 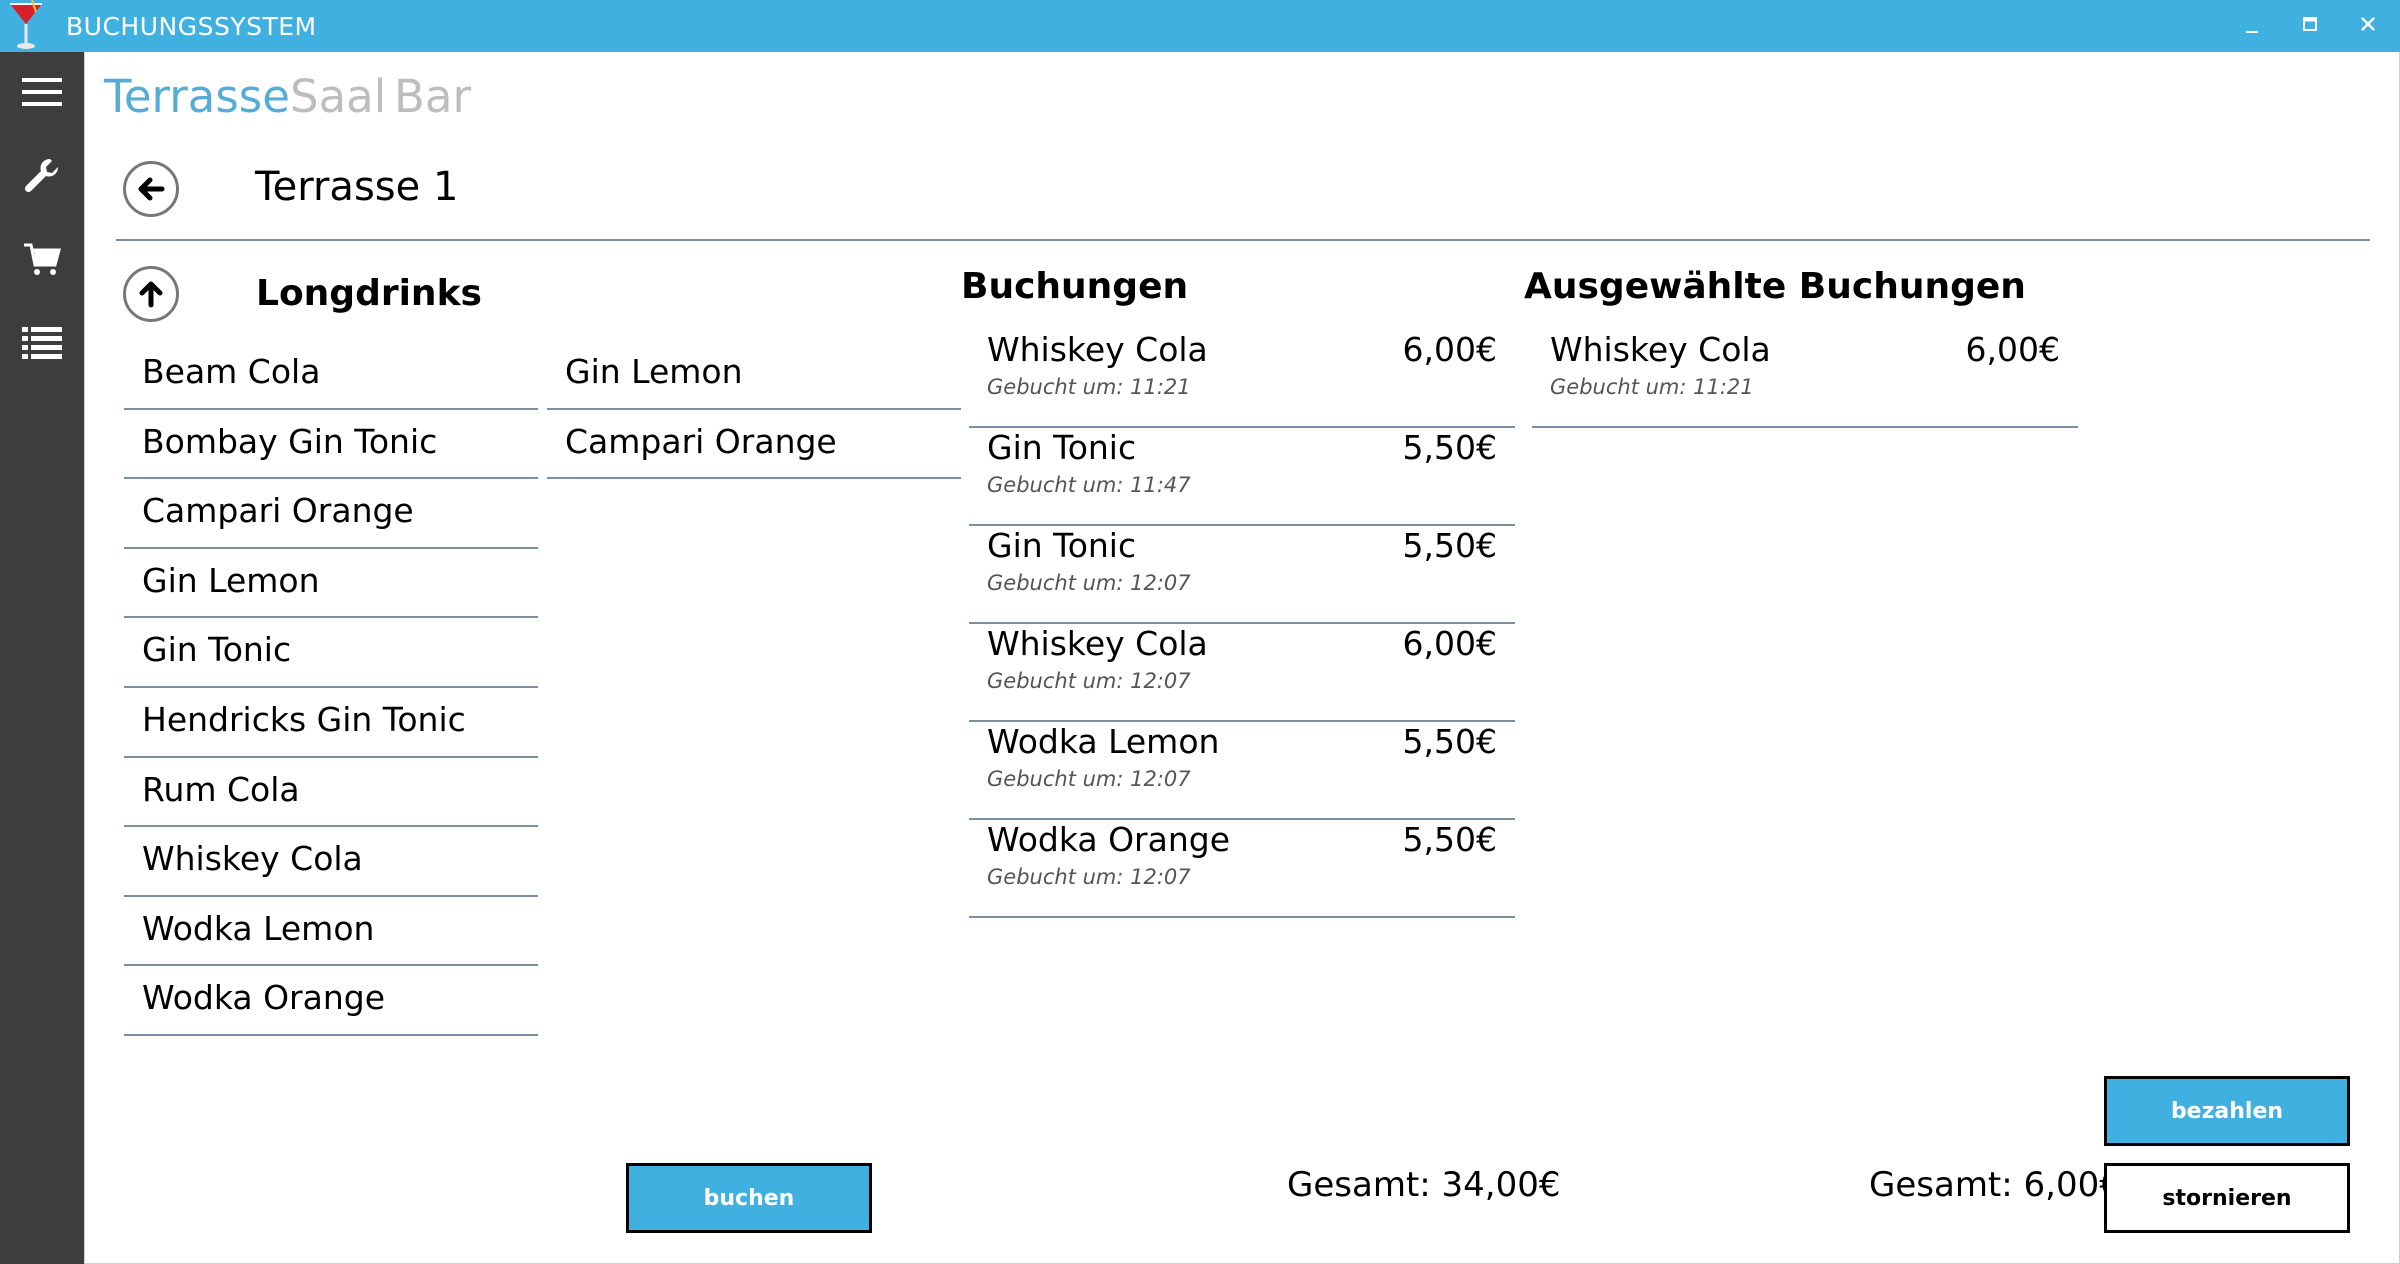 What do you see at coordinates (191, 26) in the screenshot?
I see `window-title: BUCHUNGSSYSTEM` at bounding box center [191, 26].